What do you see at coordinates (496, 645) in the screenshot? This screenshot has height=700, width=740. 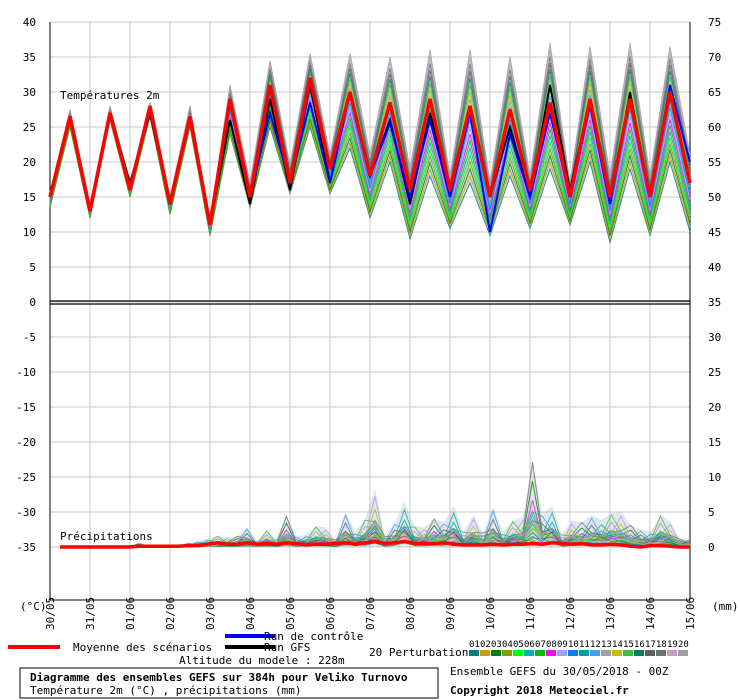 I see `perturbation-number: 03` at bounding box center [496, 645].